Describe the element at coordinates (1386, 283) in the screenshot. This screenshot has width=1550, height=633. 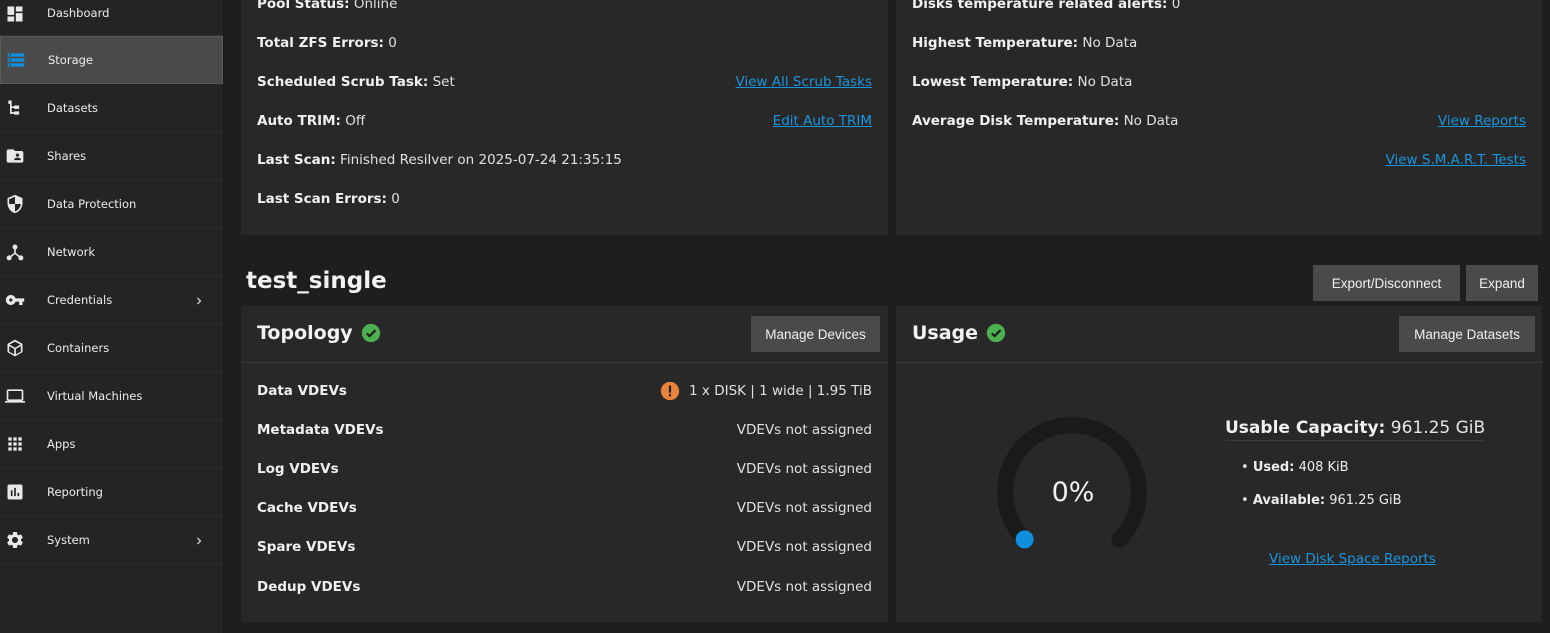
I see `export-disconnect-button: Export/Disconnect` at that location.